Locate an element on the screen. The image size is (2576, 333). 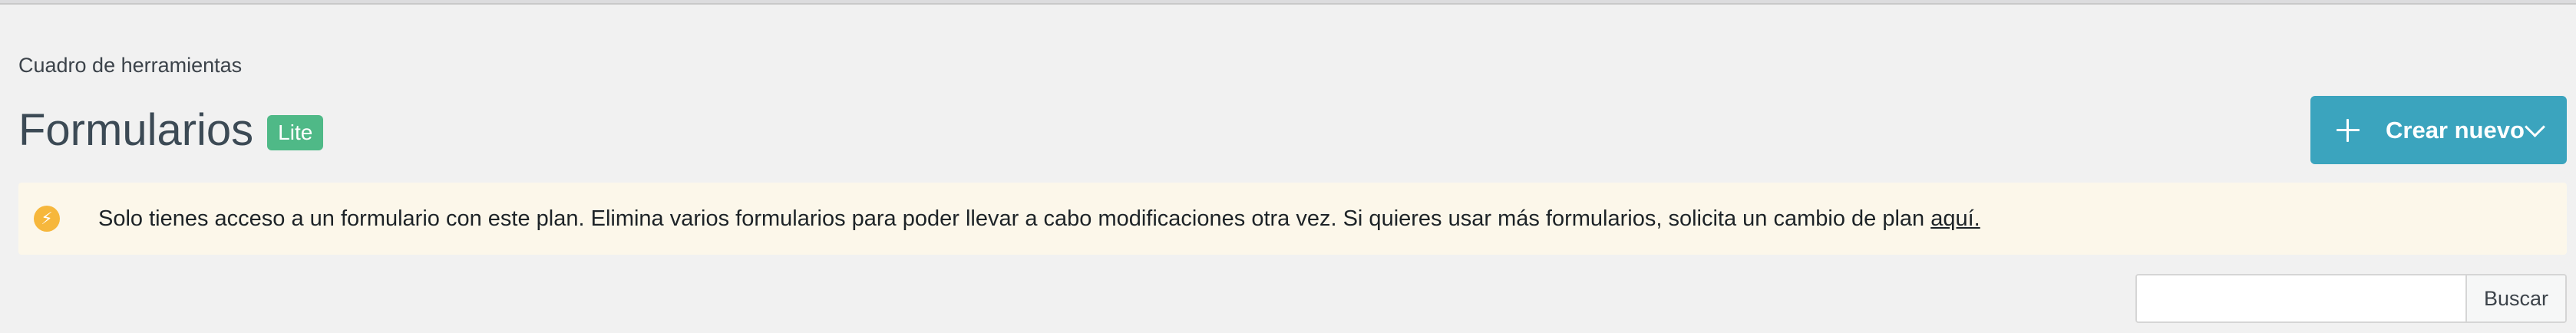
search-box: Buscar is located at coordinates (2351, 298).